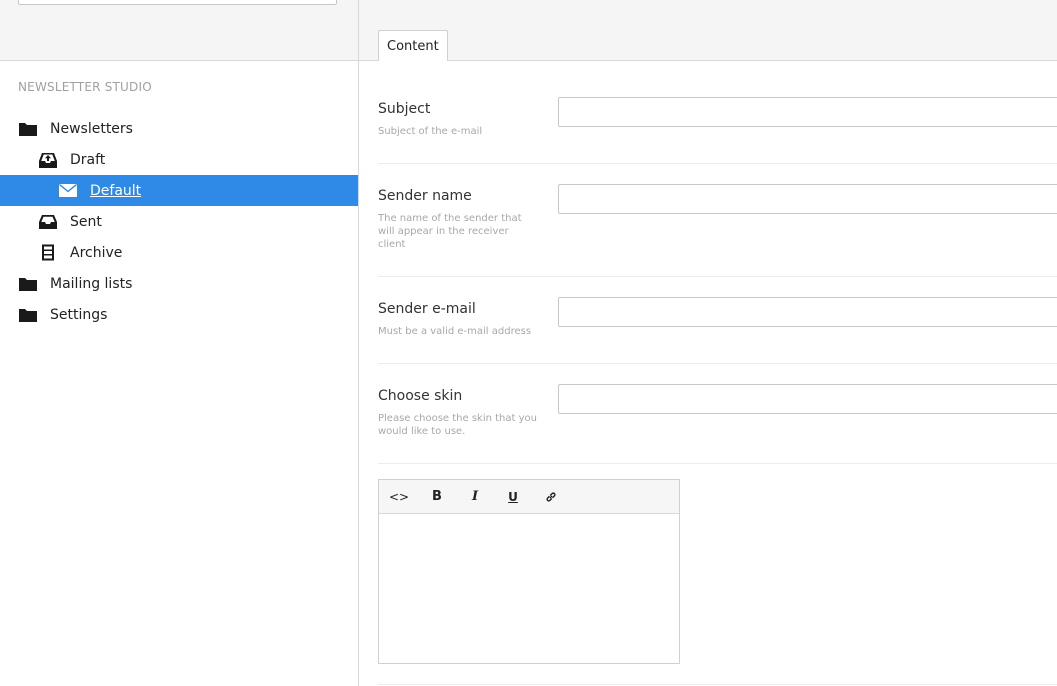 The width and height of the screenshot is (1057, 686). I want to click on tree-item-draft: Draft, so click(179, 159).